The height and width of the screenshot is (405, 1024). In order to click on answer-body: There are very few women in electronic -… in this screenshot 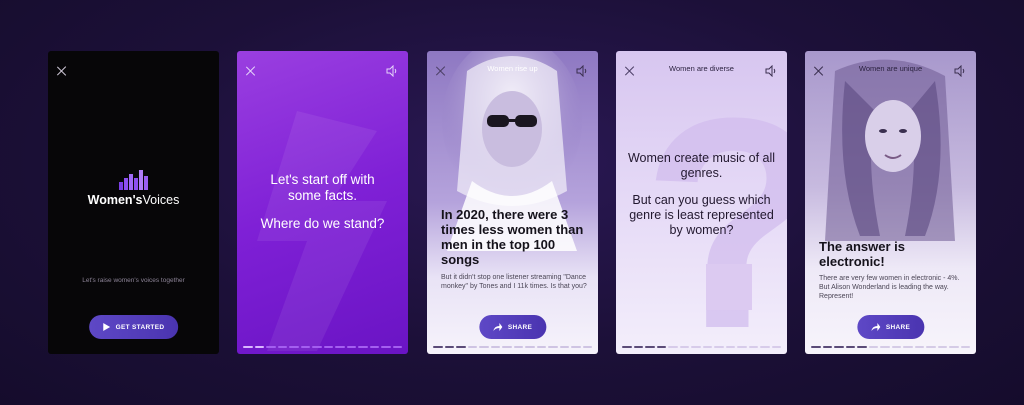, I will do `click(889, 287)`.